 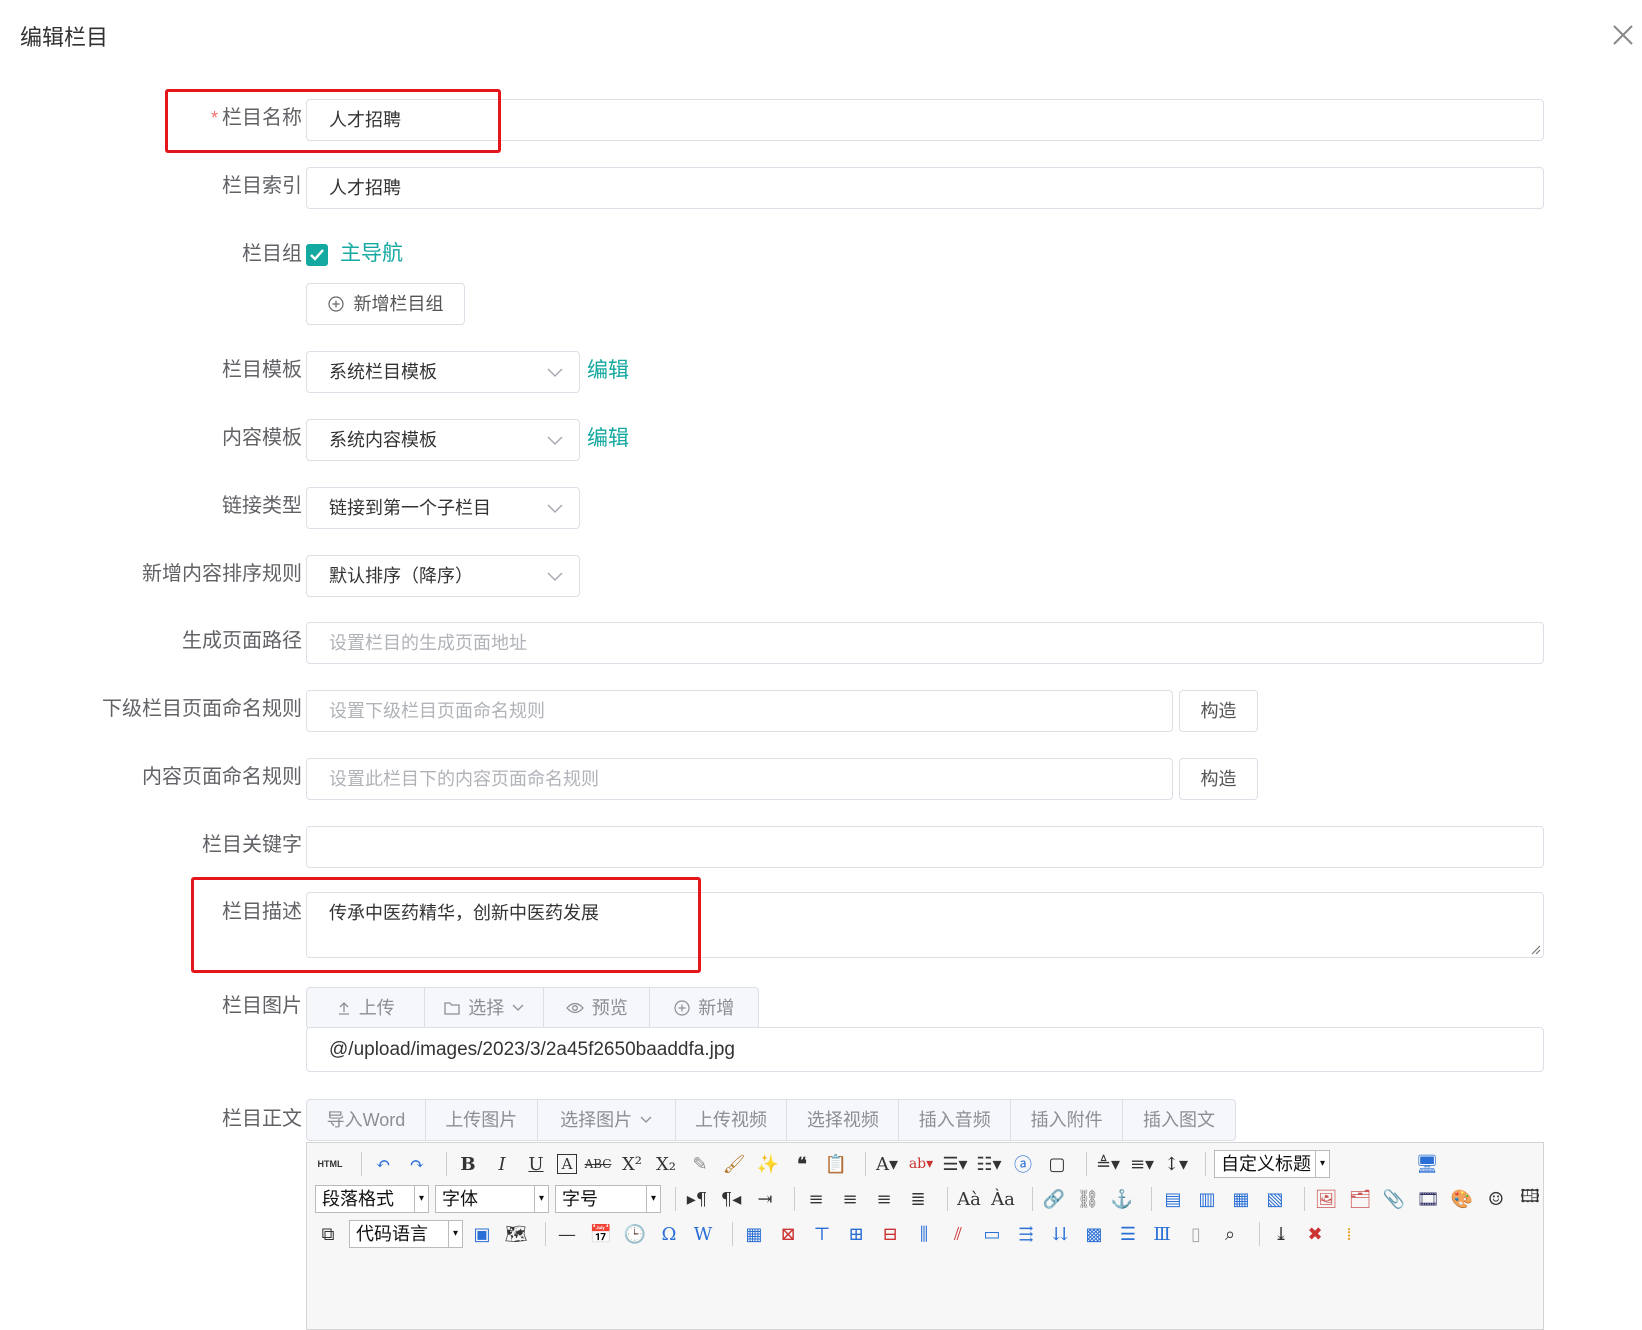 What do you see at coordinates (731, 1199) in the screenshot?
I see `rtl-icon: ¶◂` at bounding box center [731, 1199].